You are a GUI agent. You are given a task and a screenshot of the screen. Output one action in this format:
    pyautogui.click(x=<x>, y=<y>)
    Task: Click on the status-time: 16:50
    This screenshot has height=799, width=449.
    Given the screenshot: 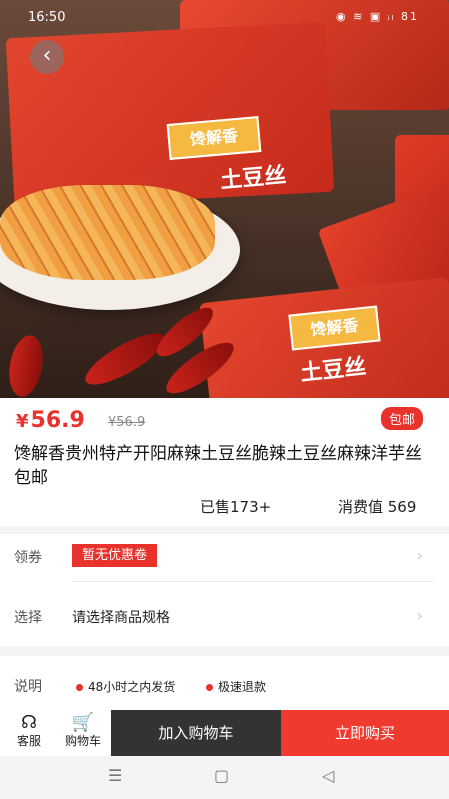 What is the action you would take?
    pyautogui.click(x=47, y=17)
    